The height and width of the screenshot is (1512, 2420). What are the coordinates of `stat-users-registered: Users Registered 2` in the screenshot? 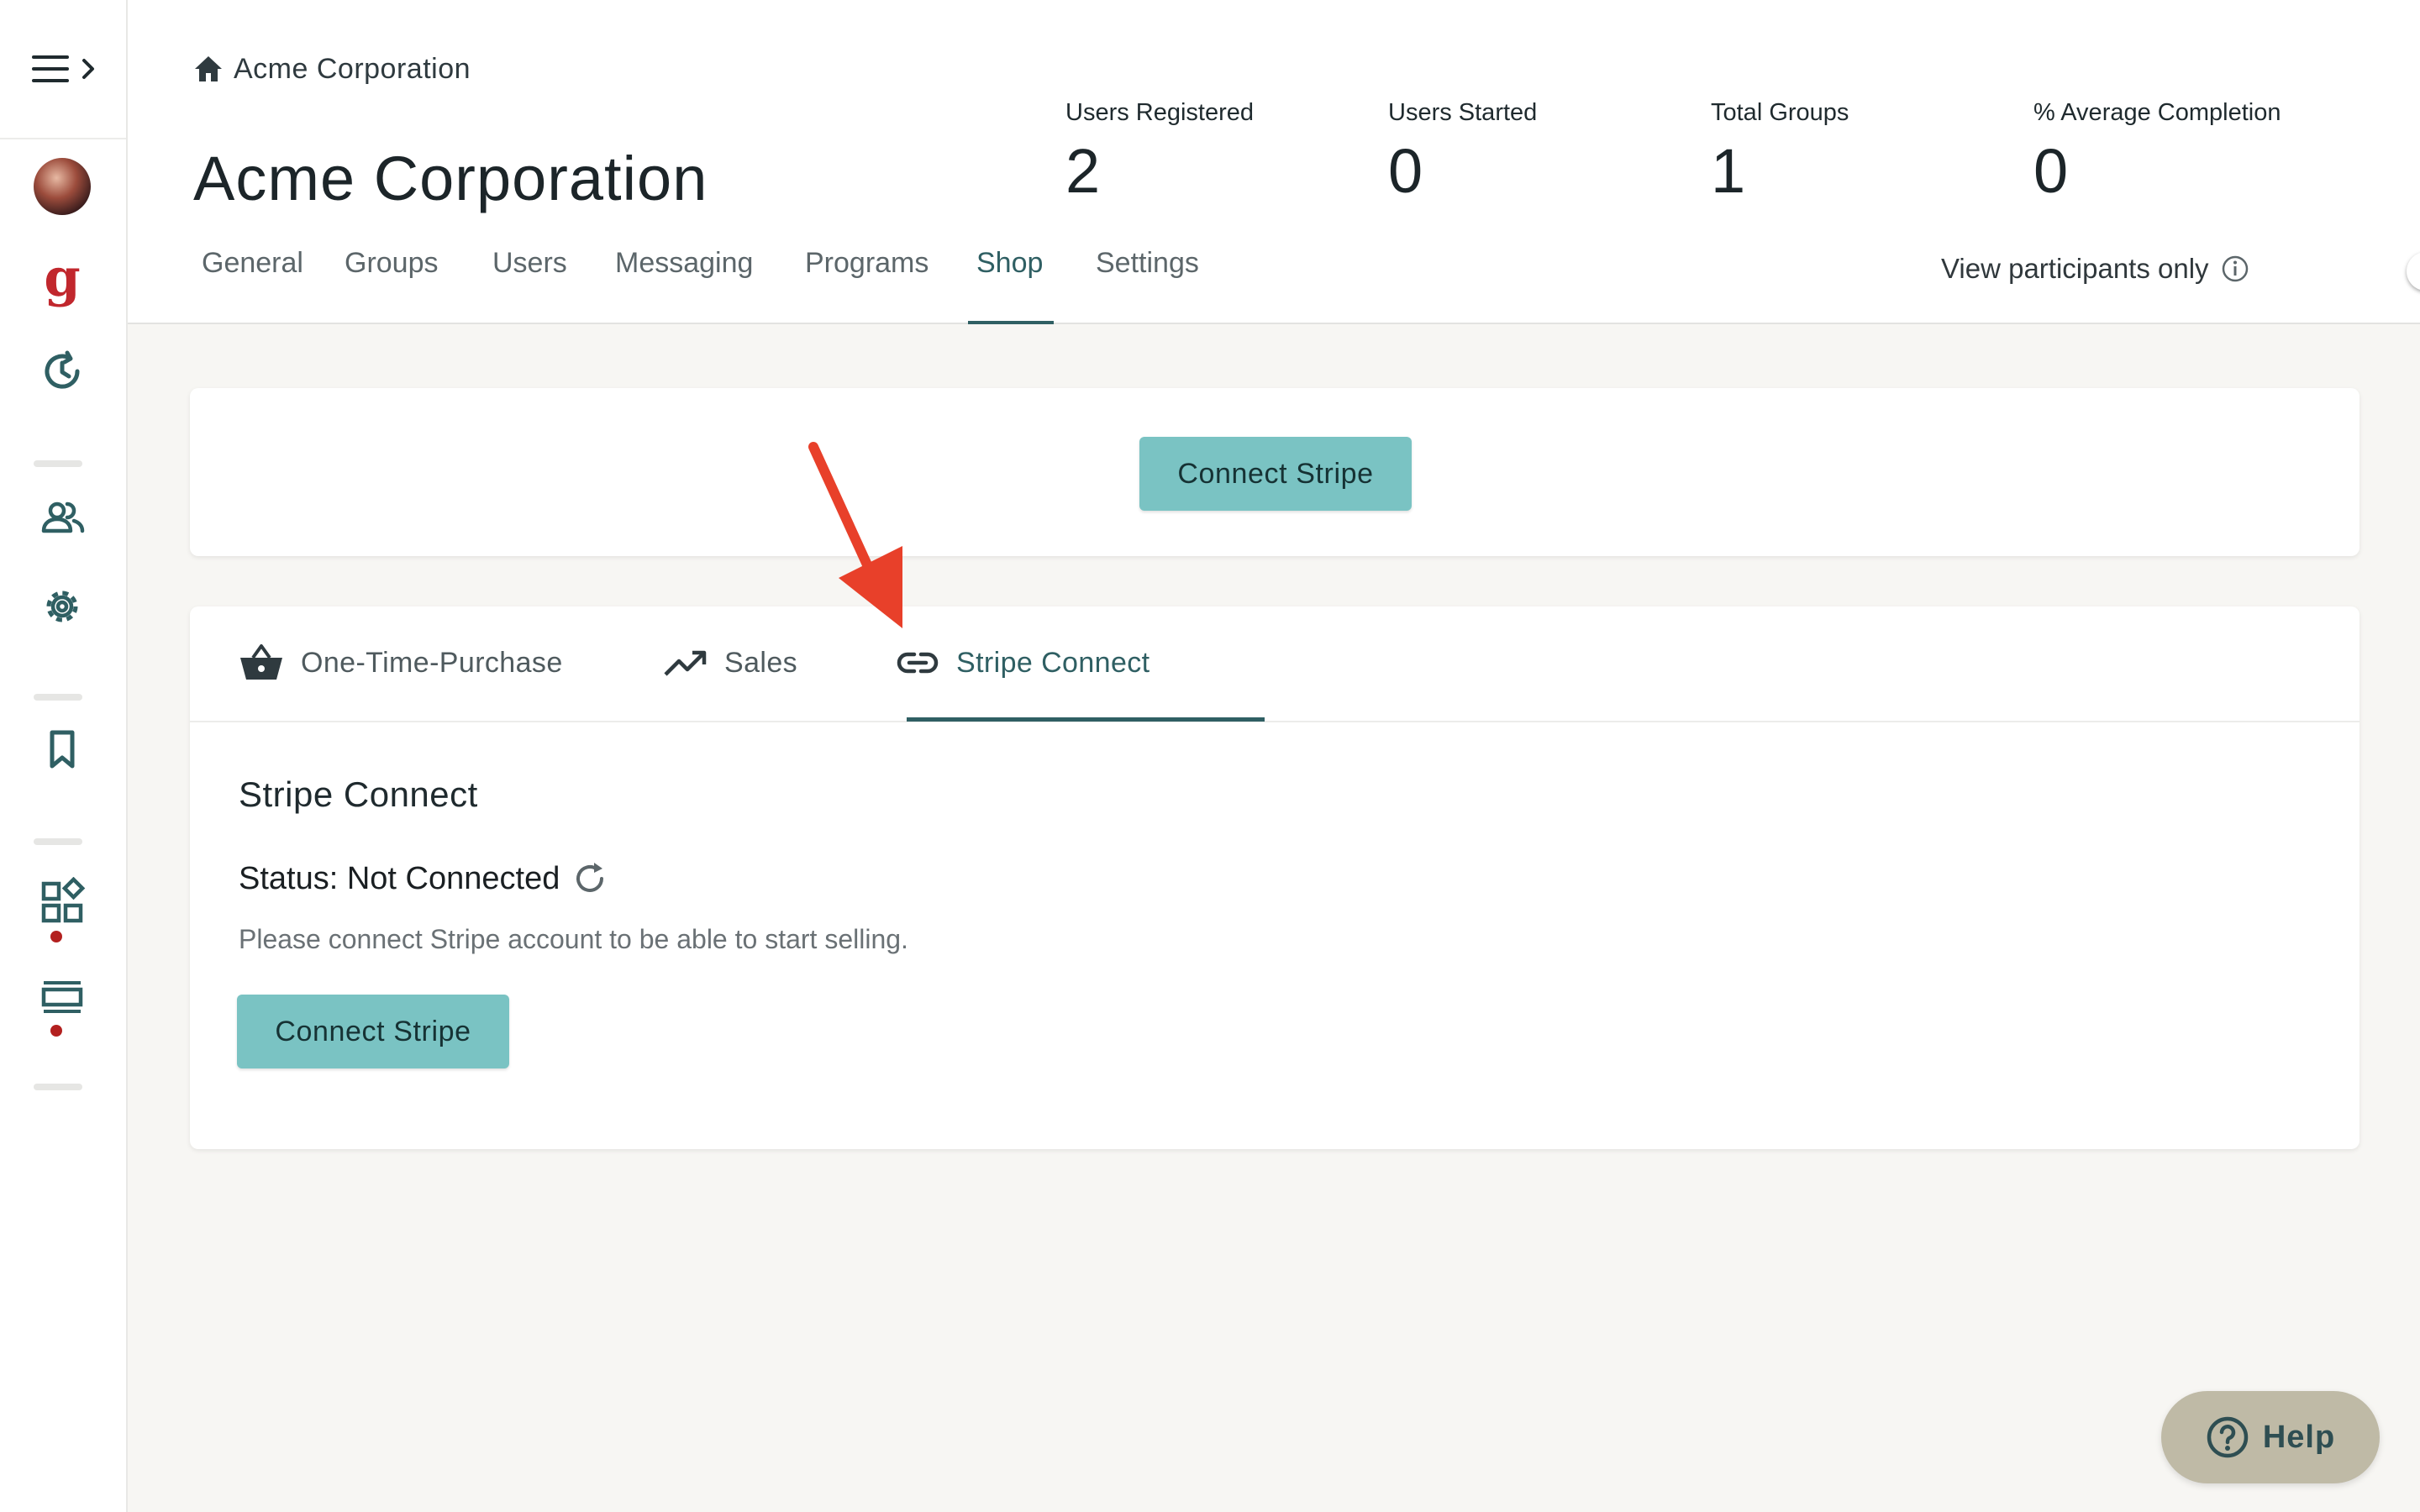 It's located at (1159, 150).